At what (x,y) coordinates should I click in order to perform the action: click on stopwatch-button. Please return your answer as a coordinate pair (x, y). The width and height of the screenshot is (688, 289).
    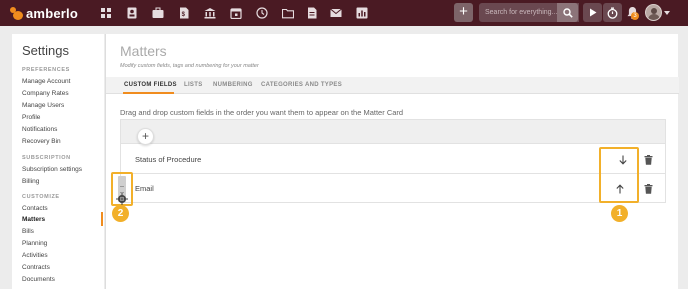
    Looking at the image, I should click on (612, 12).